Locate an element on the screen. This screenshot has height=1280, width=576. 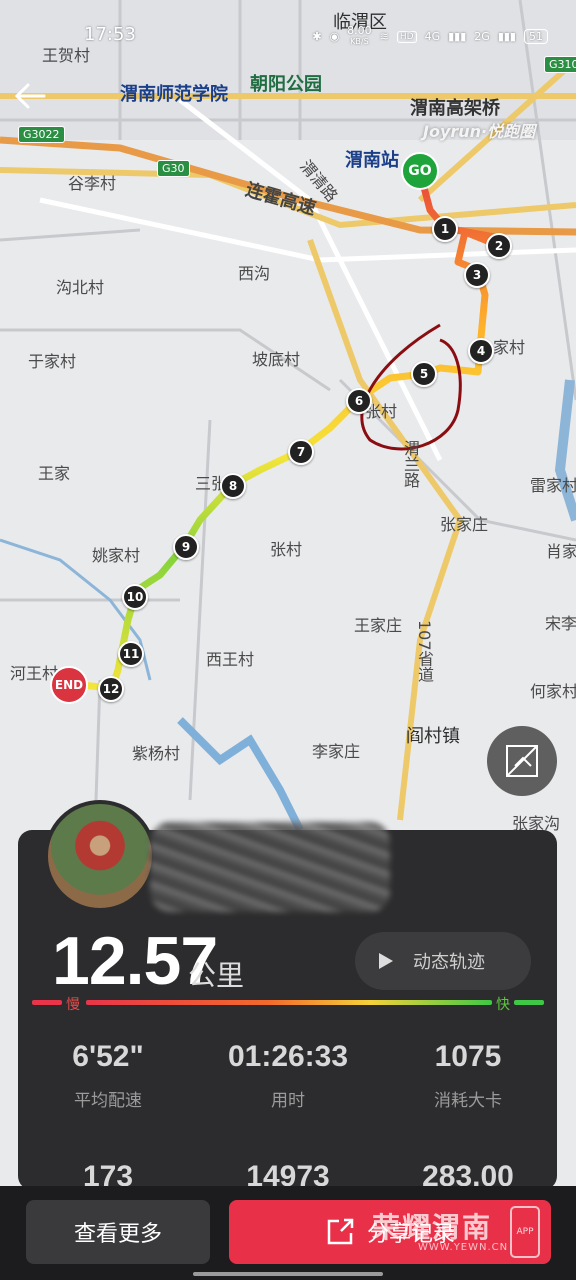
map-label: 阎村镇 is located at coordinates (433, 736).